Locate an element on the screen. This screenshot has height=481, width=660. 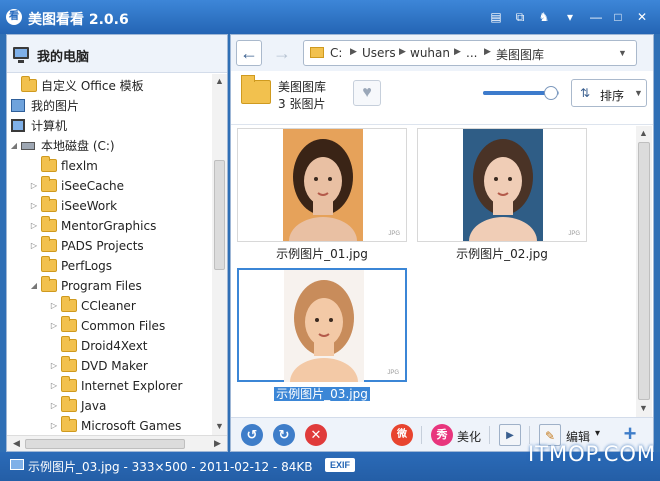
tree-item: 我的图片 is located at coordinates (109, 106).